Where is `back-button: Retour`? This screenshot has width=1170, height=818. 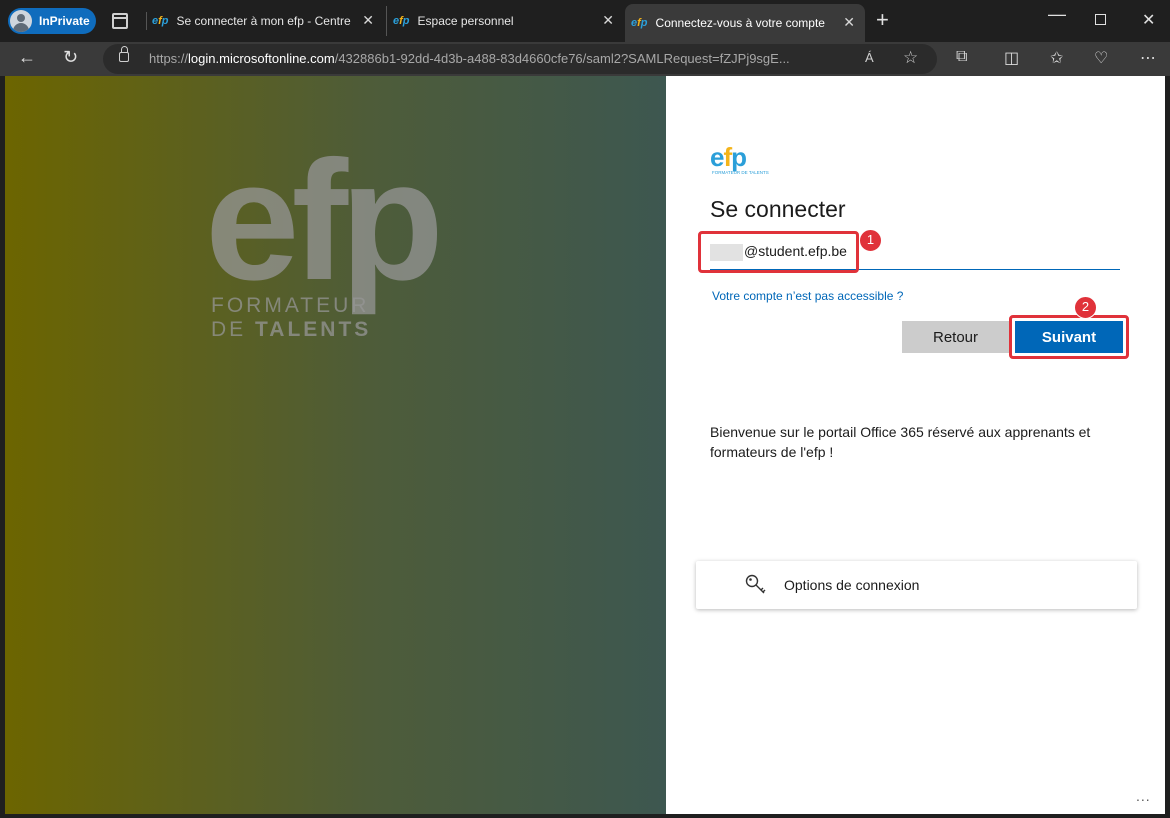 back-button: Retour is located at coordinates (955, 337).